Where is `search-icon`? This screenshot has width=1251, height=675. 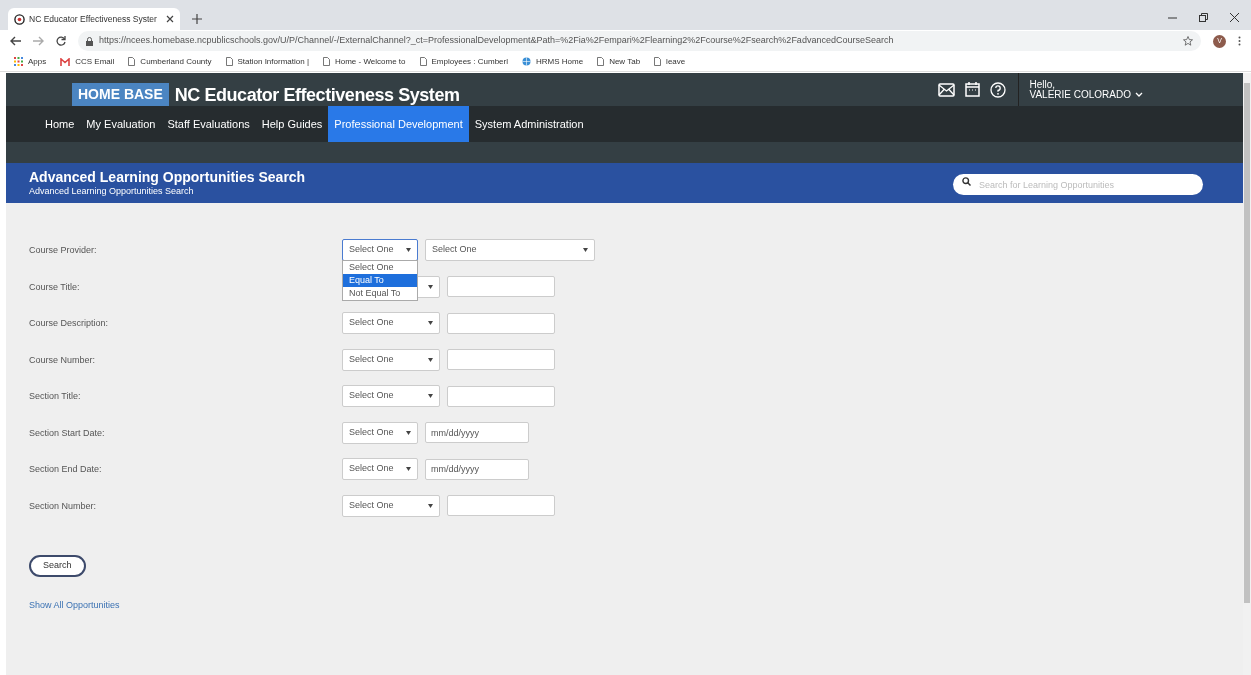 search-icon is located at coordinates (966, 181).